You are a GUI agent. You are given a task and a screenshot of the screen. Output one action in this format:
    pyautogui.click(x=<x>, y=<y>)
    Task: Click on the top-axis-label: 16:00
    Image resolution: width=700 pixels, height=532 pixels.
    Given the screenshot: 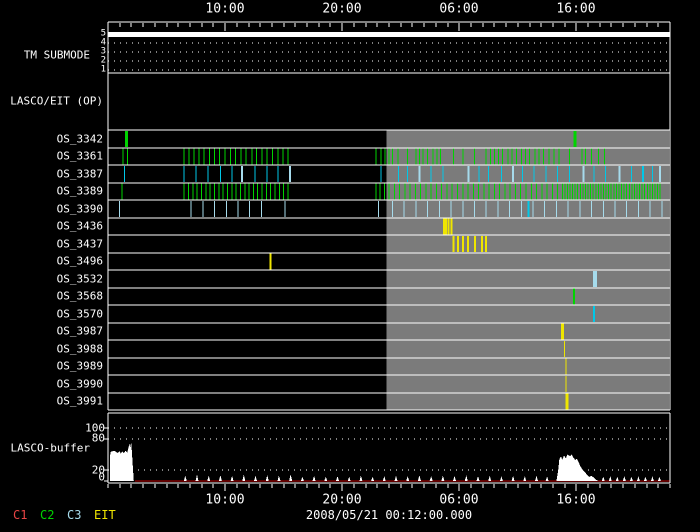 What is the action you would take?
    pyautogui.click(x=576, y=9)
    